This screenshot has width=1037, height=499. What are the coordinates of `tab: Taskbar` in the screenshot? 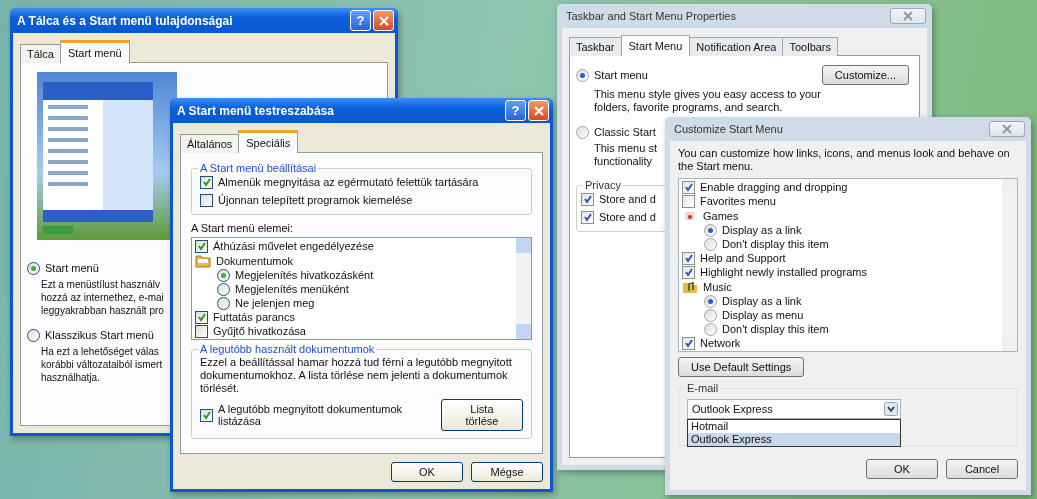 It's located at (595, 46).